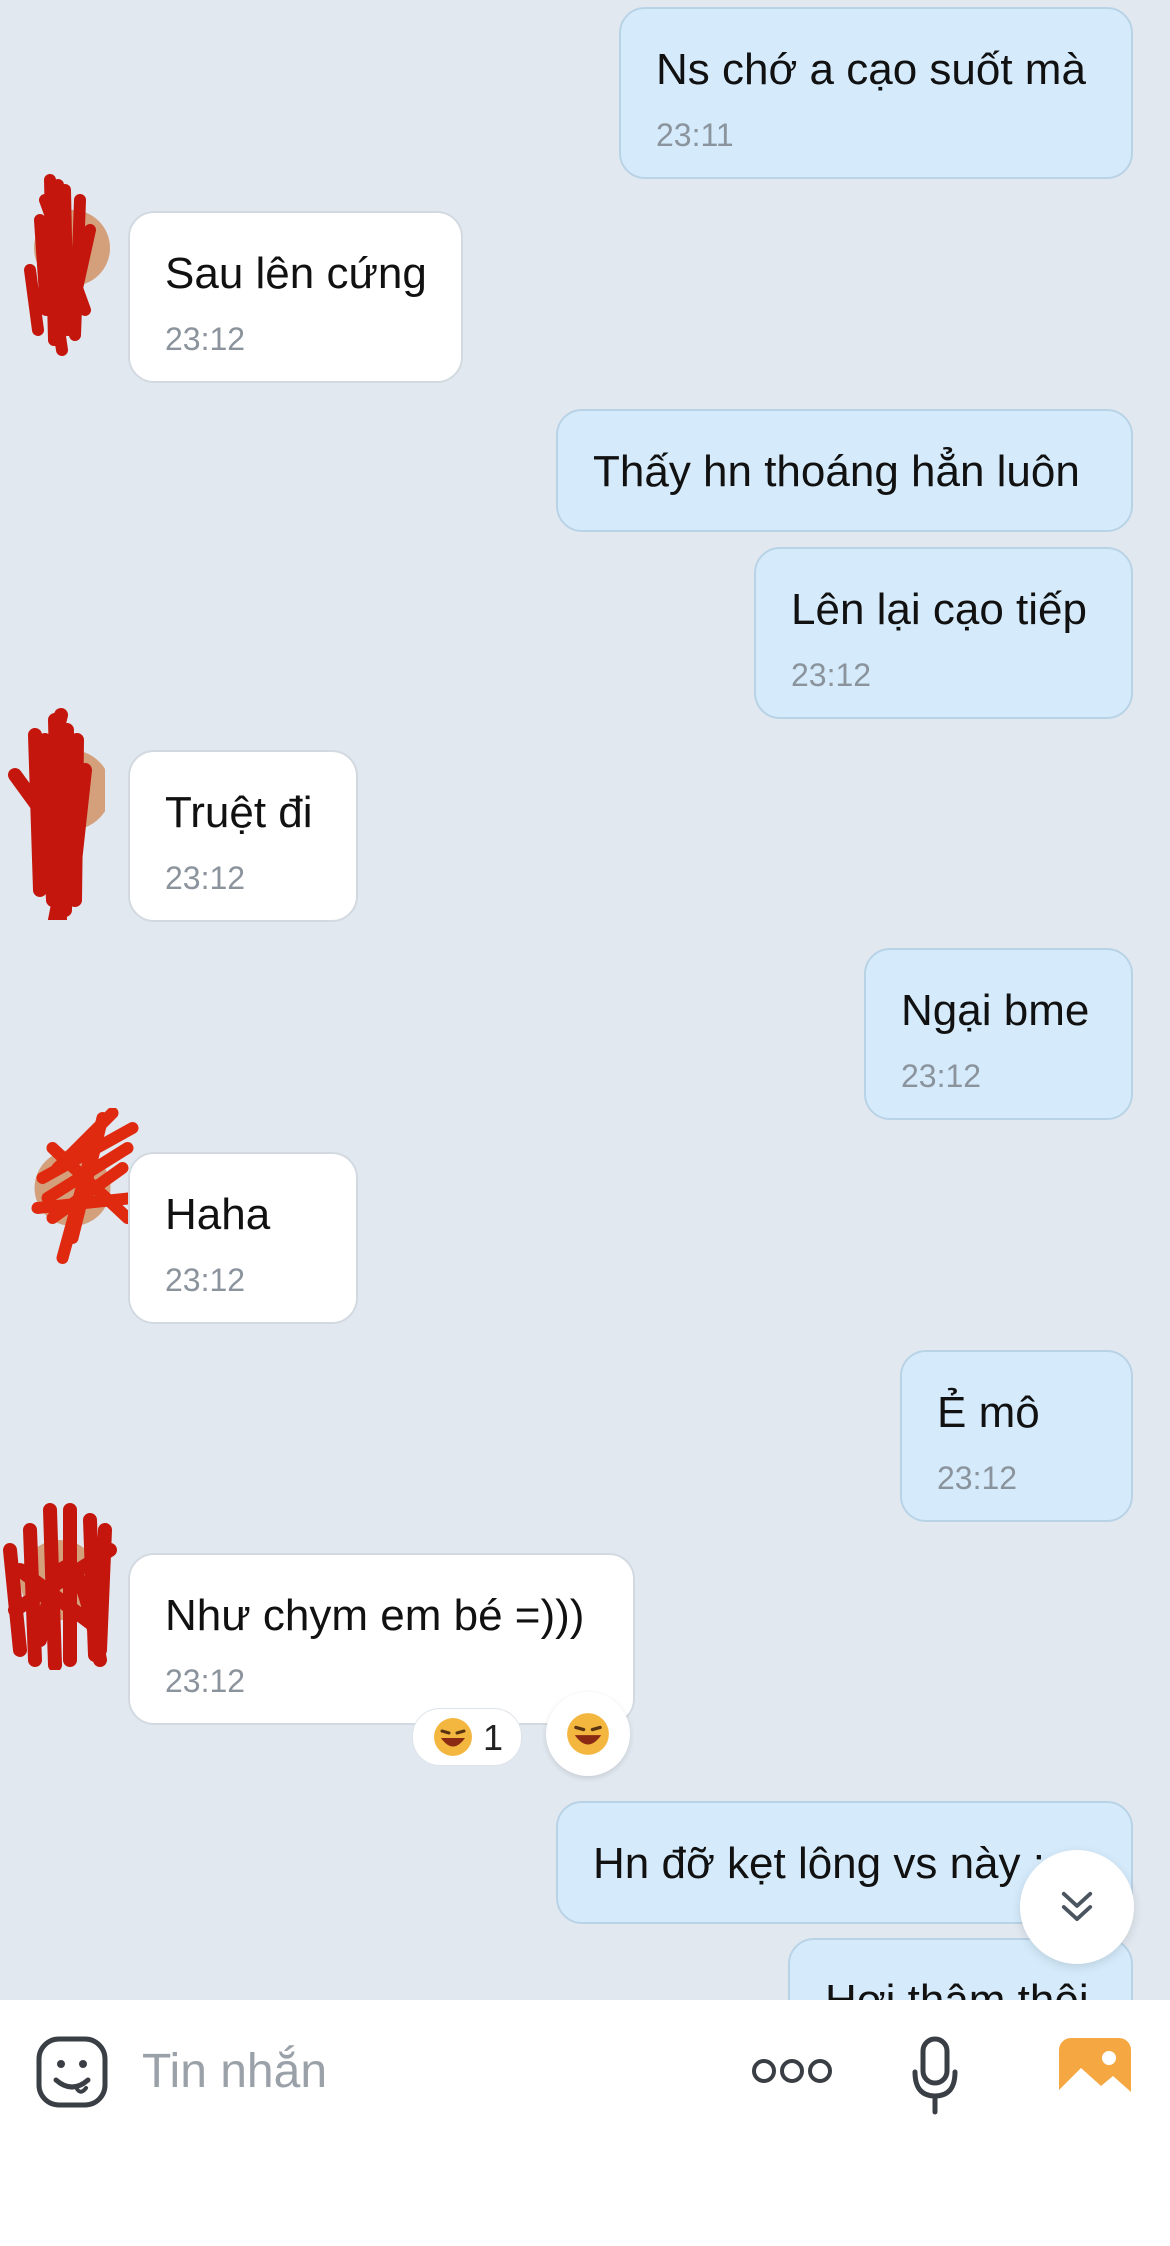 This screenshot has height=2246, width=1170. I want to click on scroll-to-bottom-button, so click(1077, 1907).